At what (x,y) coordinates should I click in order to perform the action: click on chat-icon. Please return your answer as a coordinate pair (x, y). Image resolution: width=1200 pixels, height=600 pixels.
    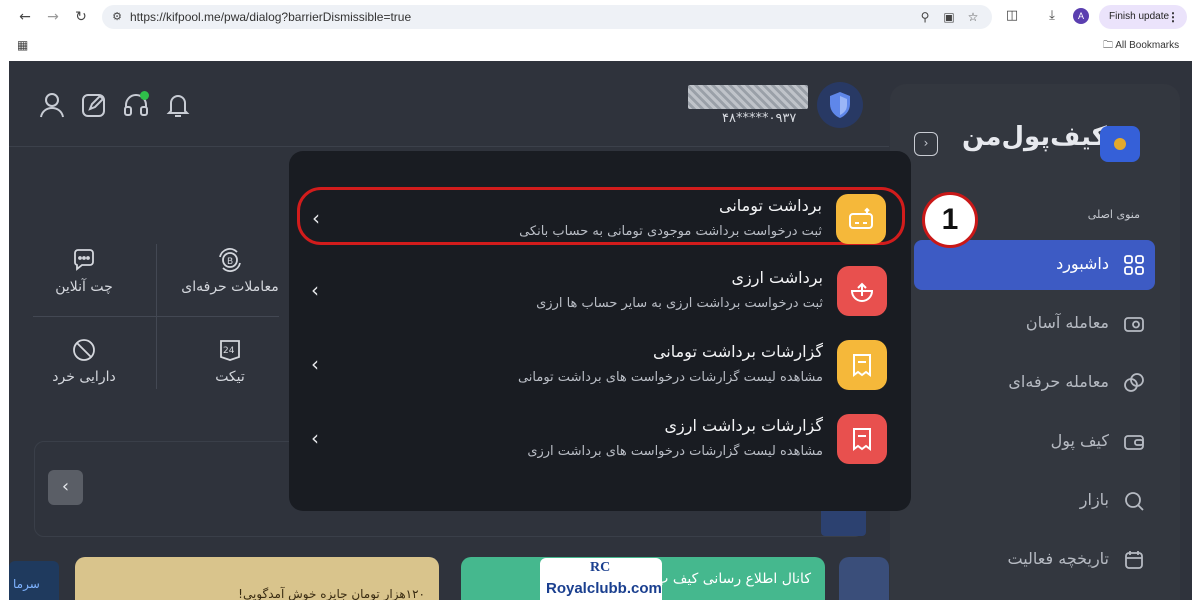
    Looking at the image, I should click on (84, 260).